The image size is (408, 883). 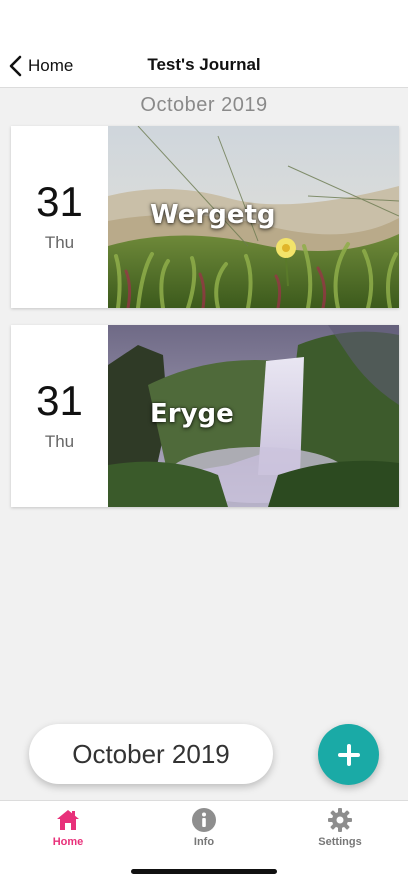 What do you see at coordinates (204, 820) in the screenshot?
I see `info-icon` at bounding box center [204, 820].